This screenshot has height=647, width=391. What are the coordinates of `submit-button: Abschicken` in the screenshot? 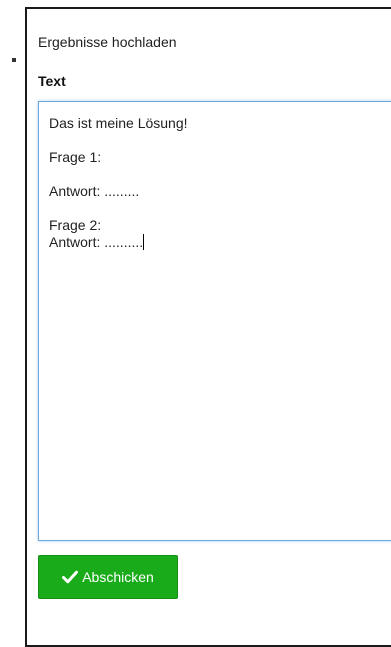 It's located at (108, 577).